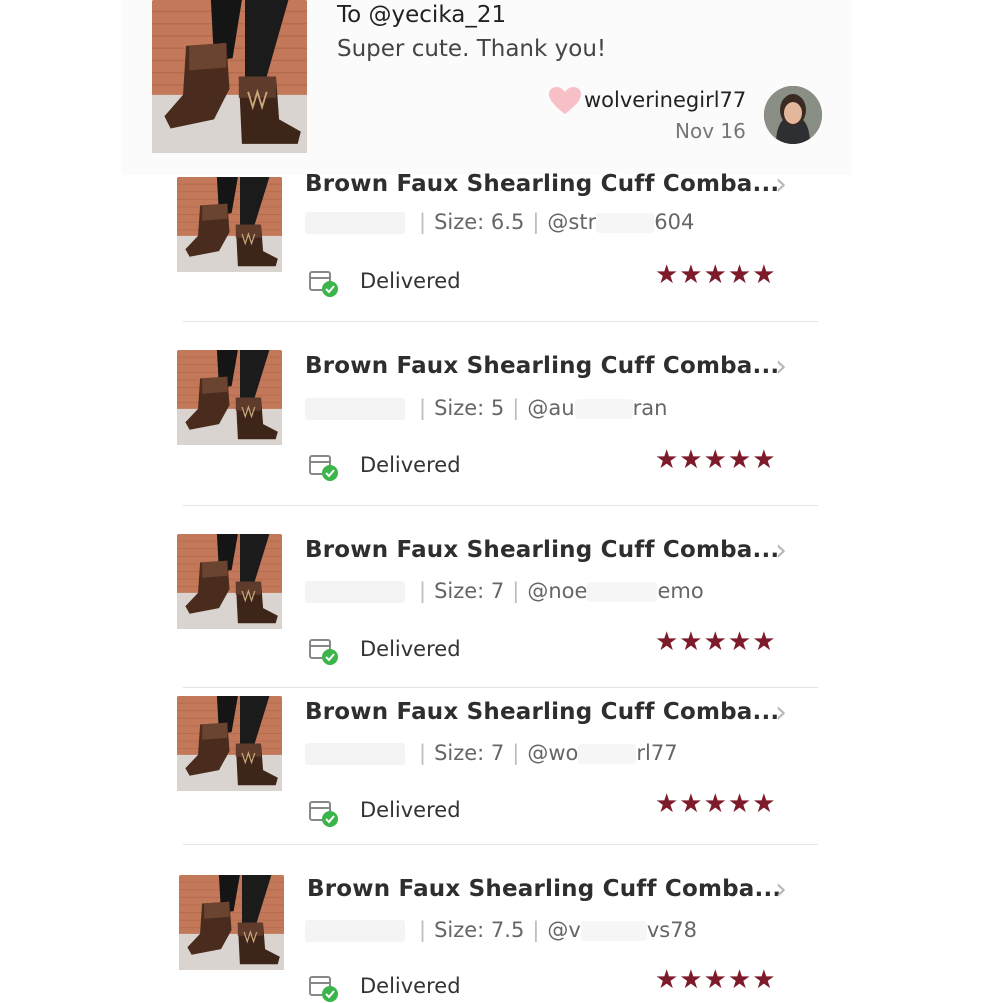 The height and width of the screenshot is (1003, 1000). I want to click on order-meta: | Size: 7 | @noe emo, so click(504, 591).